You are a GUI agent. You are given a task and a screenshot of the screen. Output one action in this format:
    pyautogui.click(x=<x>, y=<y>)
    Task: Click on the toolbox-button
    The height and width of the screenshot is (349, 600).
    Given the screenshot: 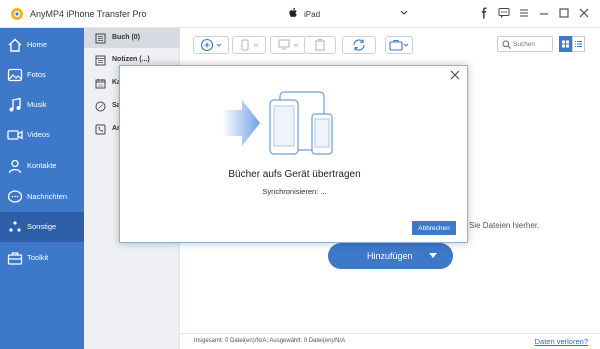 What is the action you would take?
    pyautogui.click(x=399, y=45)
    